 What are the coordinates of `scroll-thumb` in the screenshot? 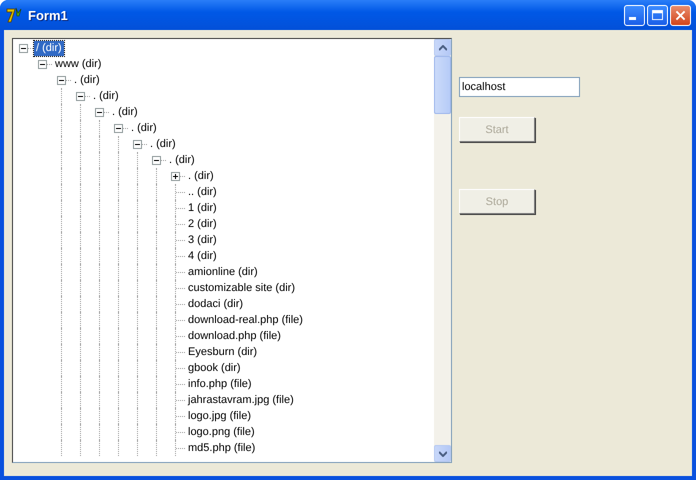 It's located at (442, 85).